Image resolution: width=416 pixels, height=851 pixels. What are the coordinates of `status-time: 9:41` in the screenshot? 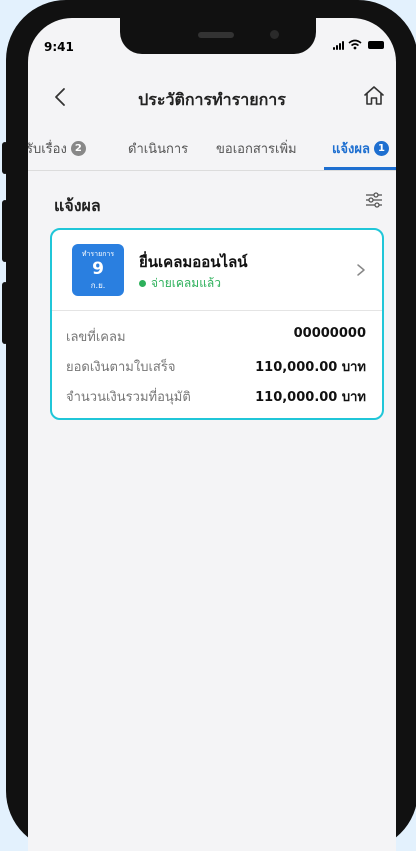 It's located at (59, 47).